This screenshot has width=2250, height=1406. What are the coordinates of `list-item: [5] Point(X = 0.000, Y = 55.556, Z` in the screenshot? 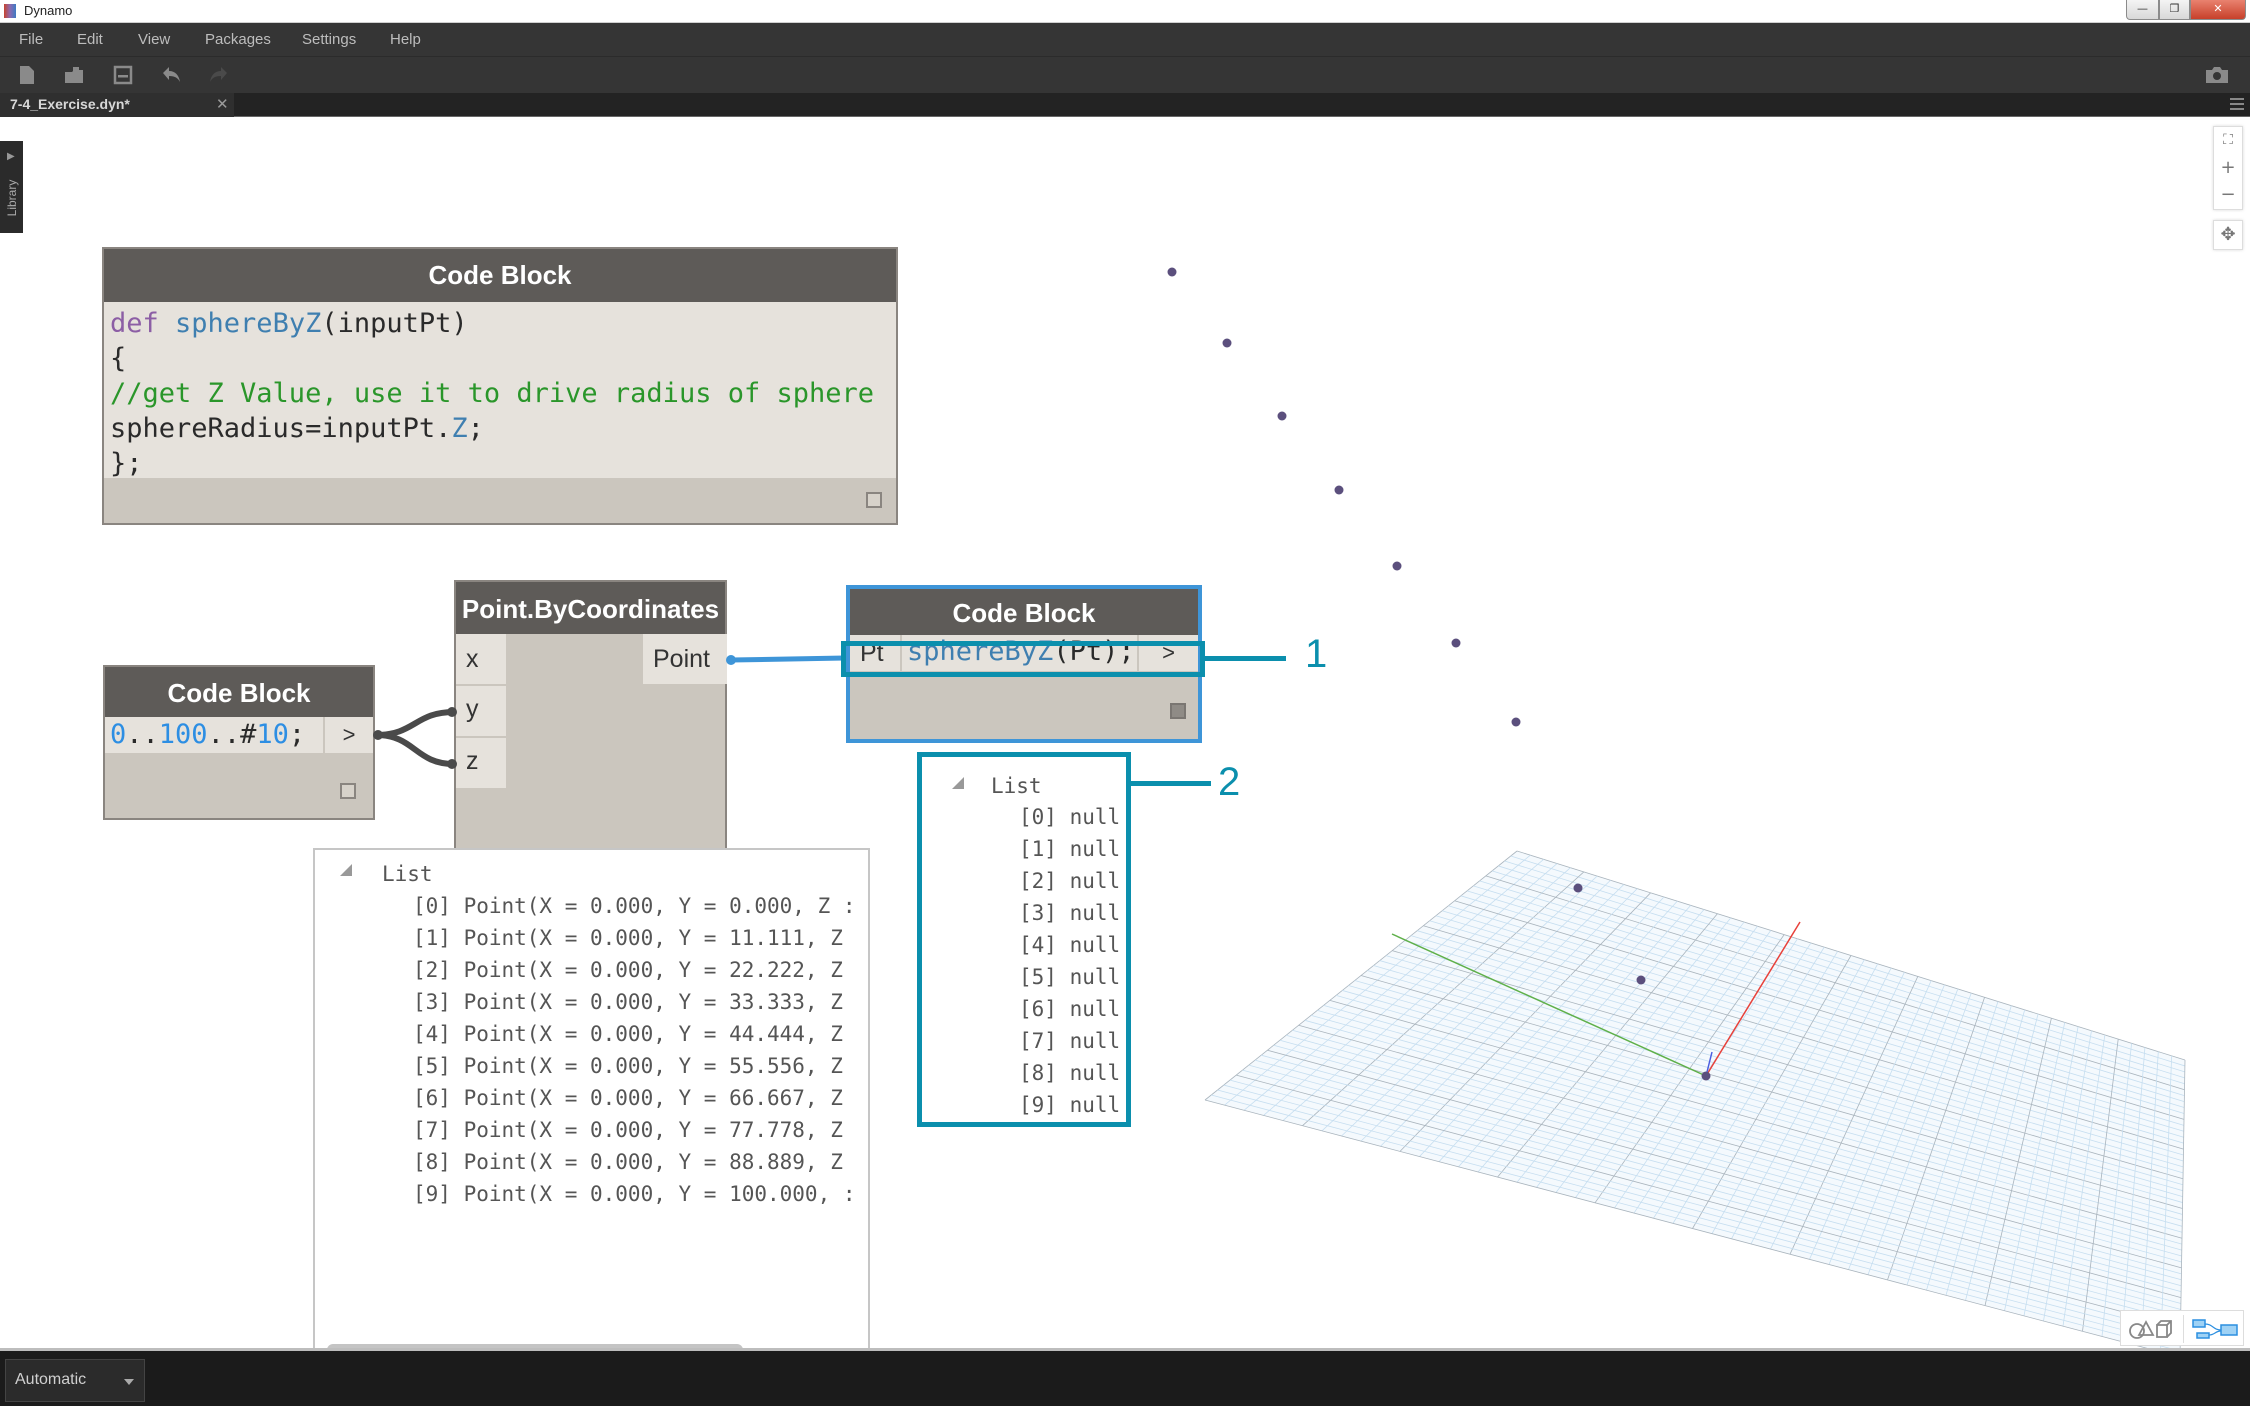 It's located at (628, 1066).